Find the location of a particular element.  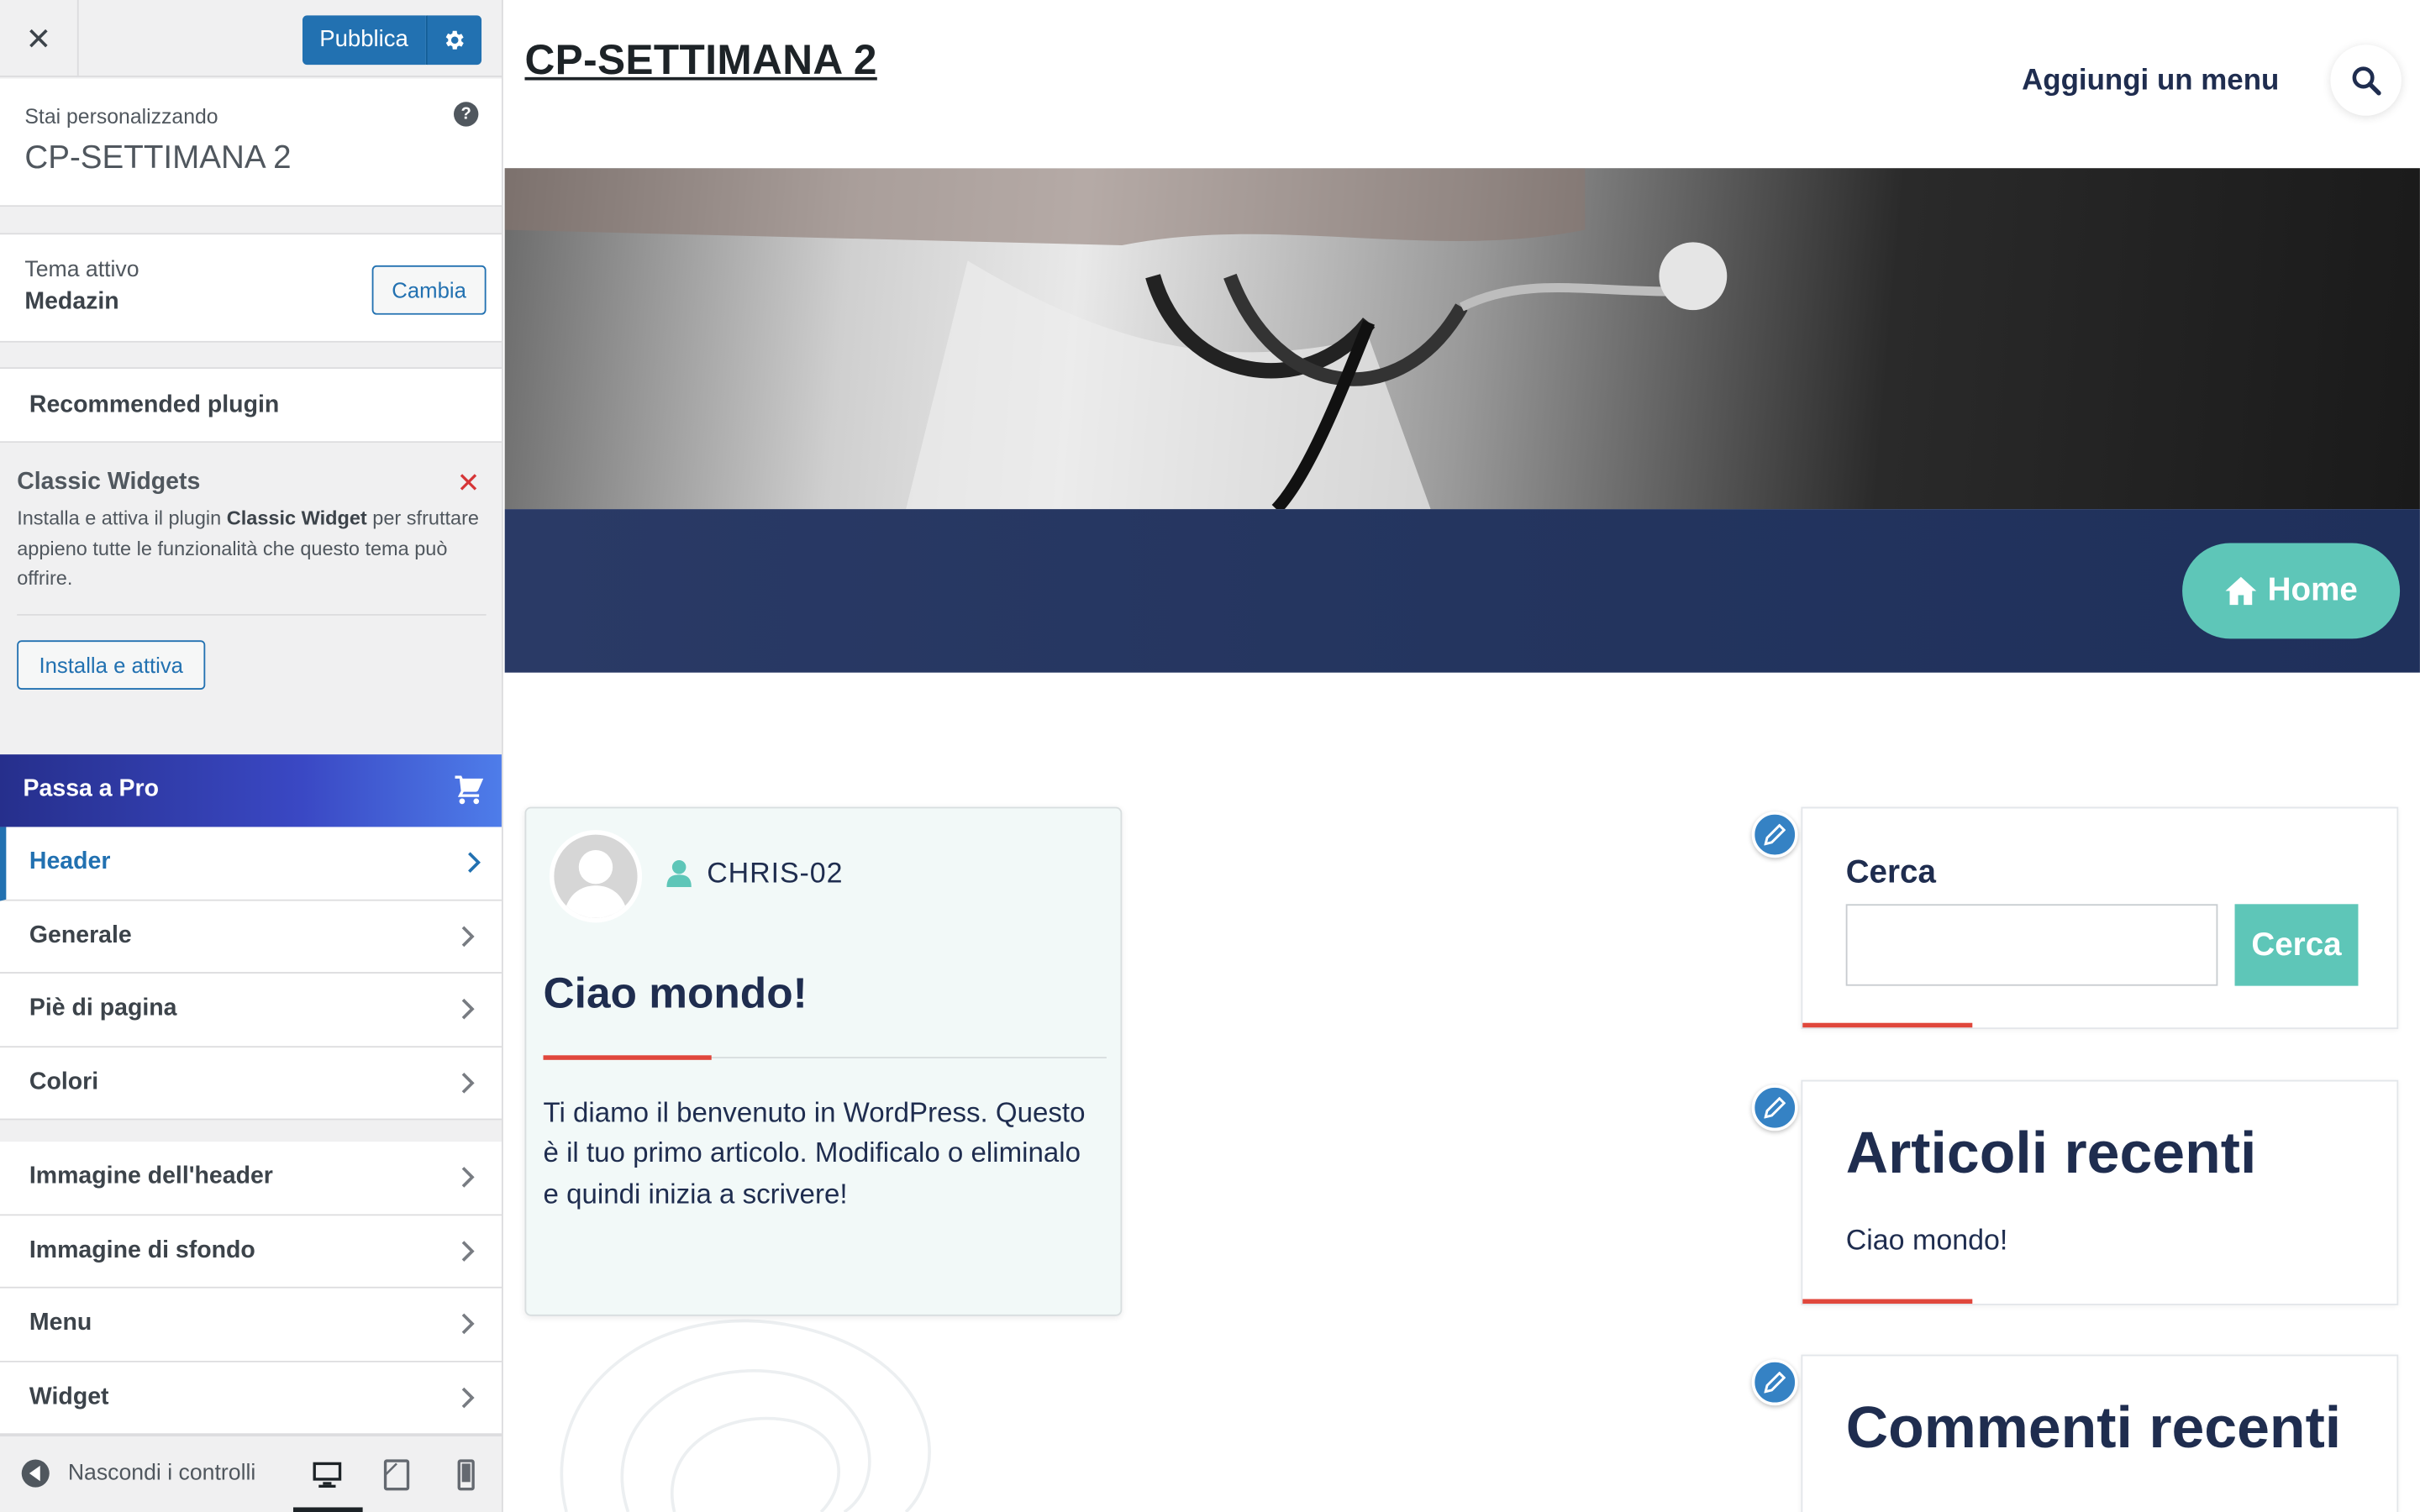

active-device-indicator is located at coordinates (327, 1509).